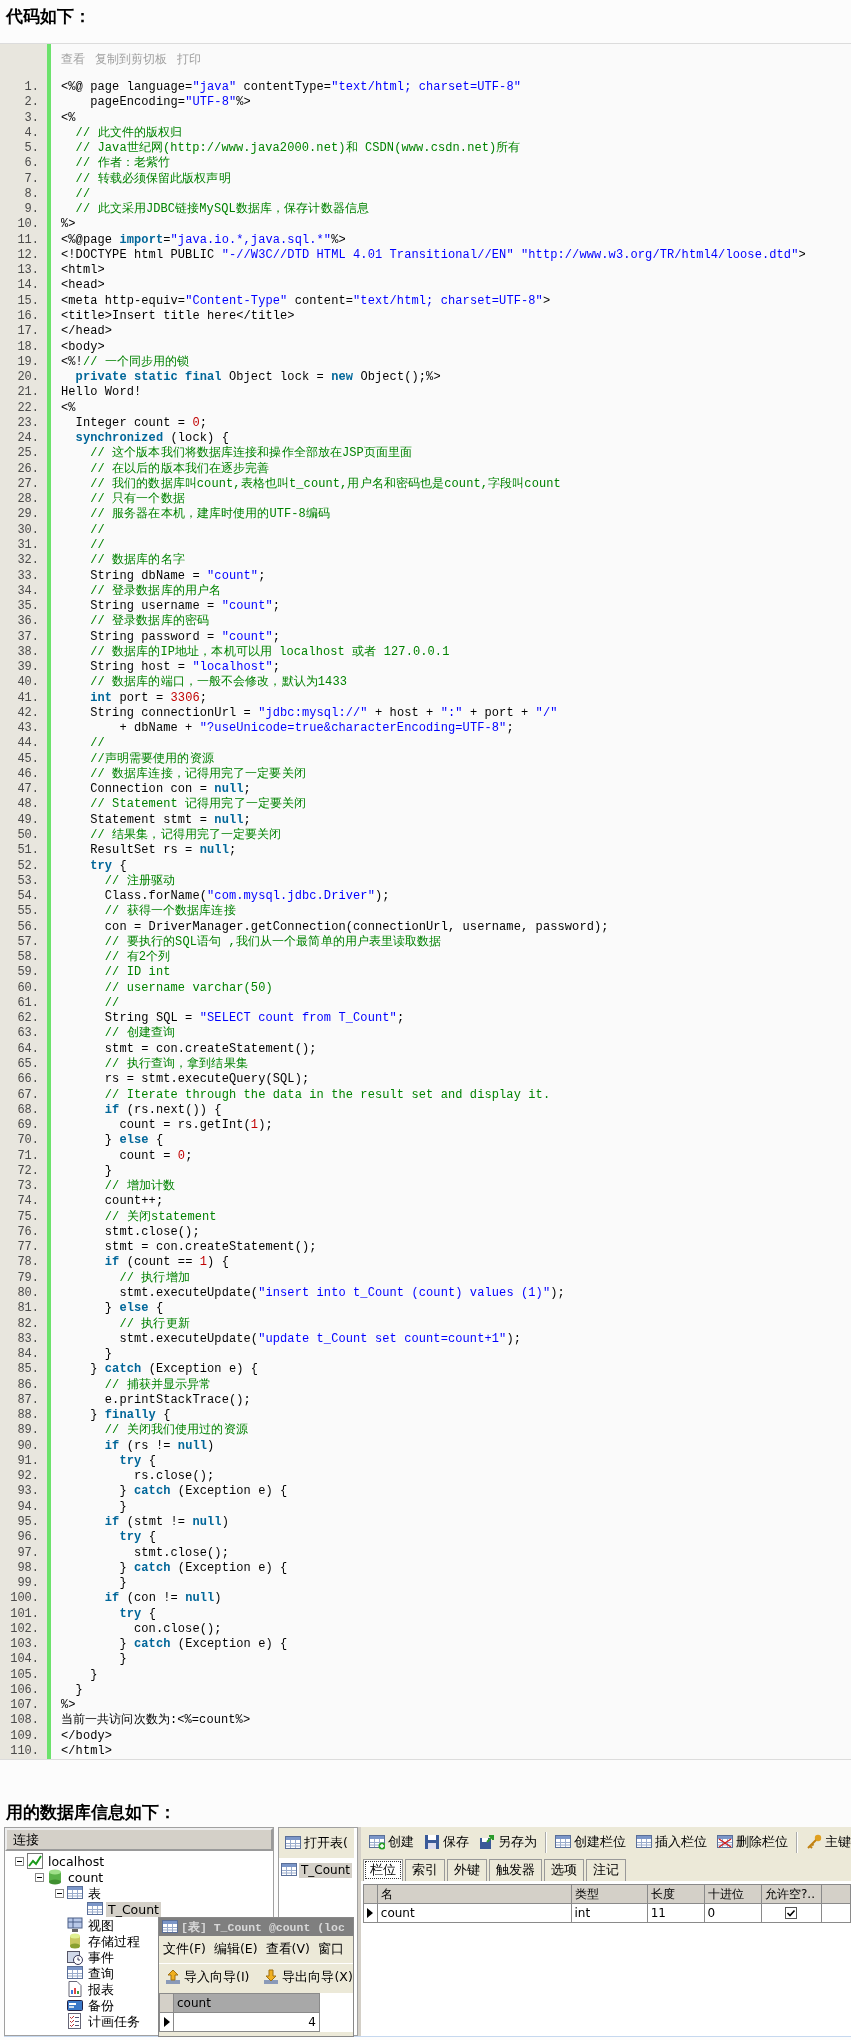 The image size is (851, 2040). I want to click on line-number: 25., so click(28, 453).